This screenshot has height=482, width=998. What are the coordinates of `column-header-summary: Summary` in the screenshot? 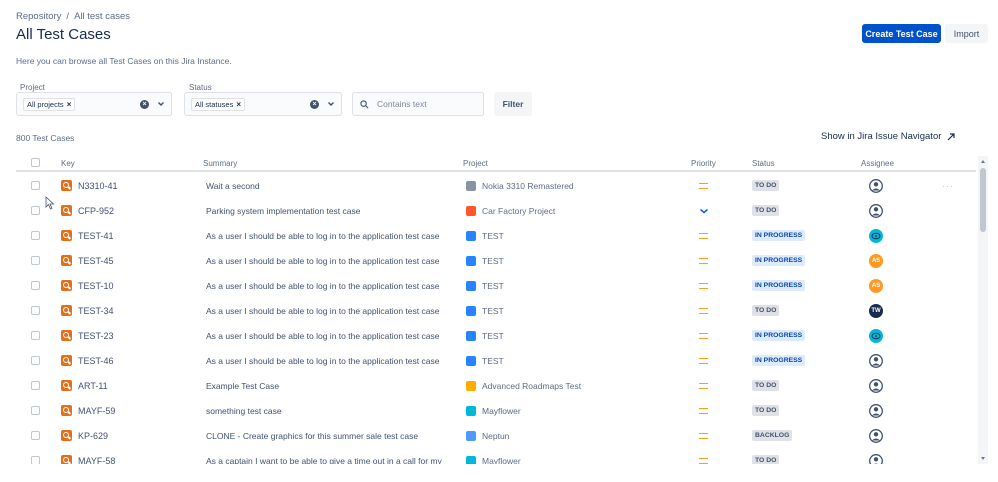 It's located at (220, 163).